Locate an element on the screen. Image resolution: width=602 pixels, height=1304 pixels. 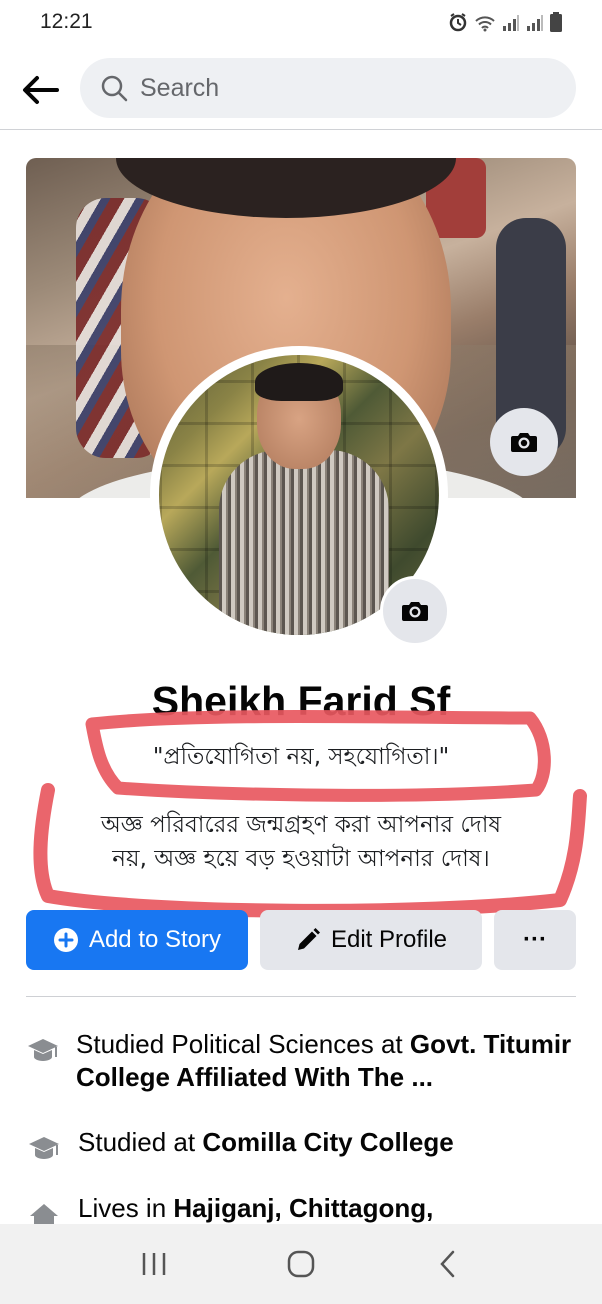
add-to-story-button: Add to Story is located at coordinates (137, 940).